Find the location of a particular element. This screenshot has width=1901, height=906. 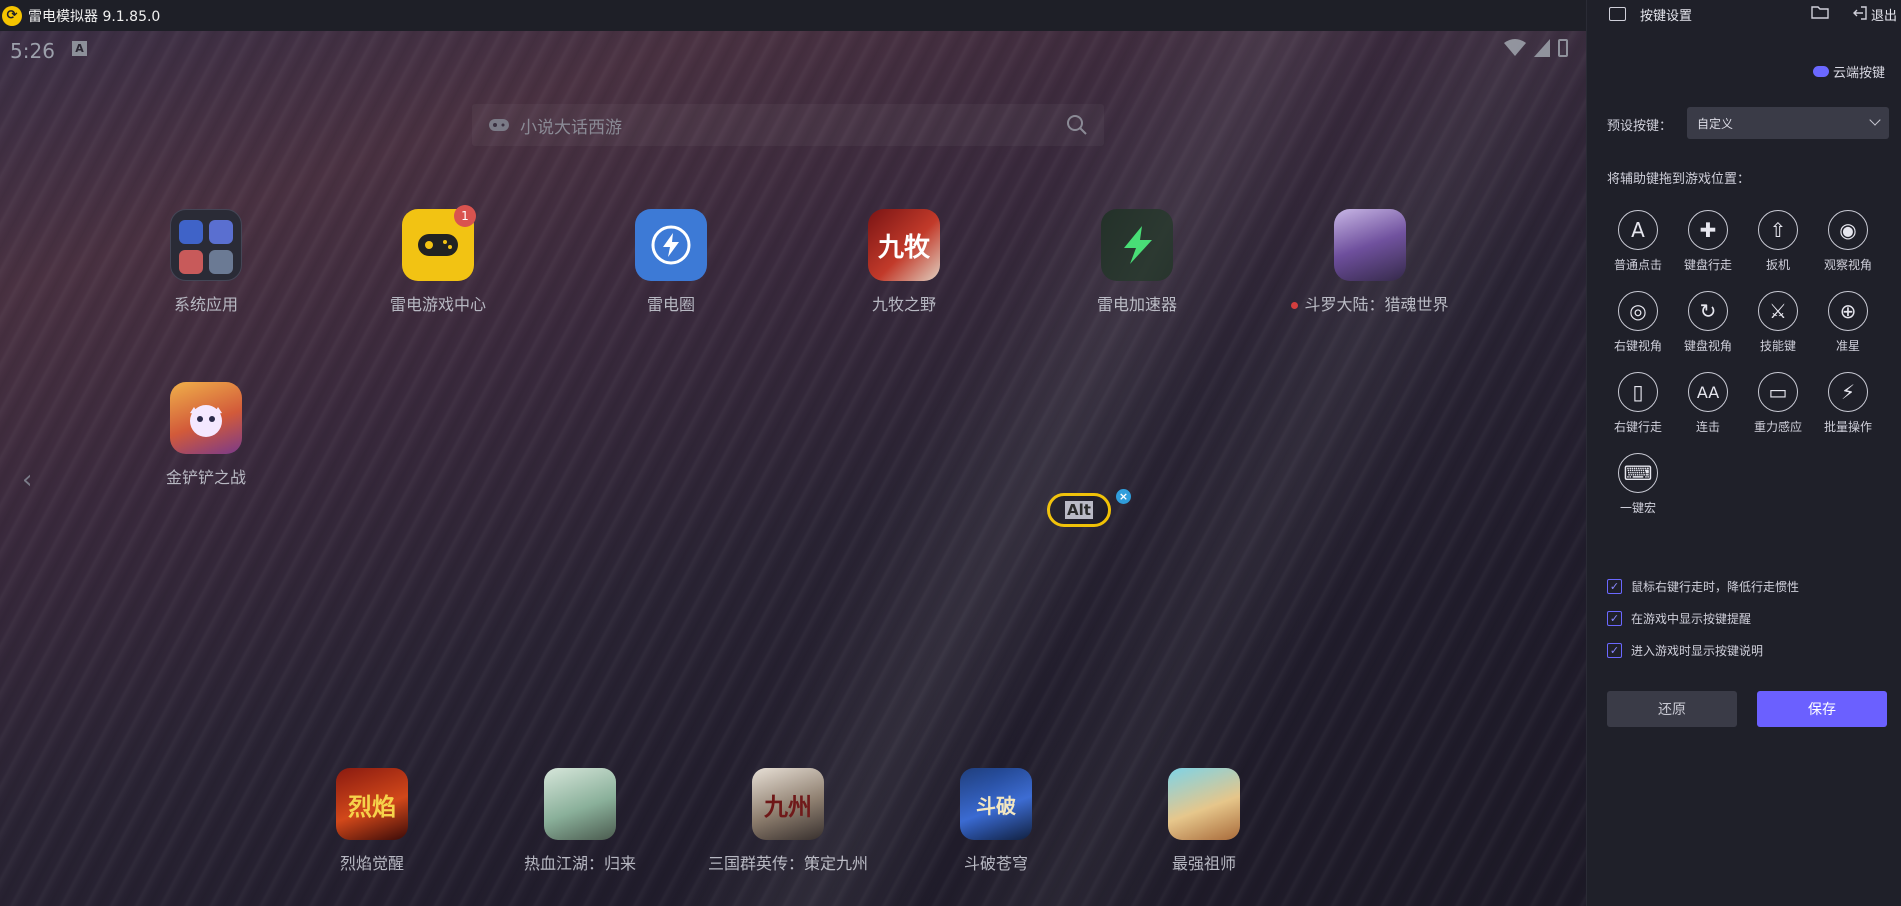

option-reduce-inertia: ✓ 鼠标右键行走时，降低行走惯性 is located at coordinates (1703, 586).